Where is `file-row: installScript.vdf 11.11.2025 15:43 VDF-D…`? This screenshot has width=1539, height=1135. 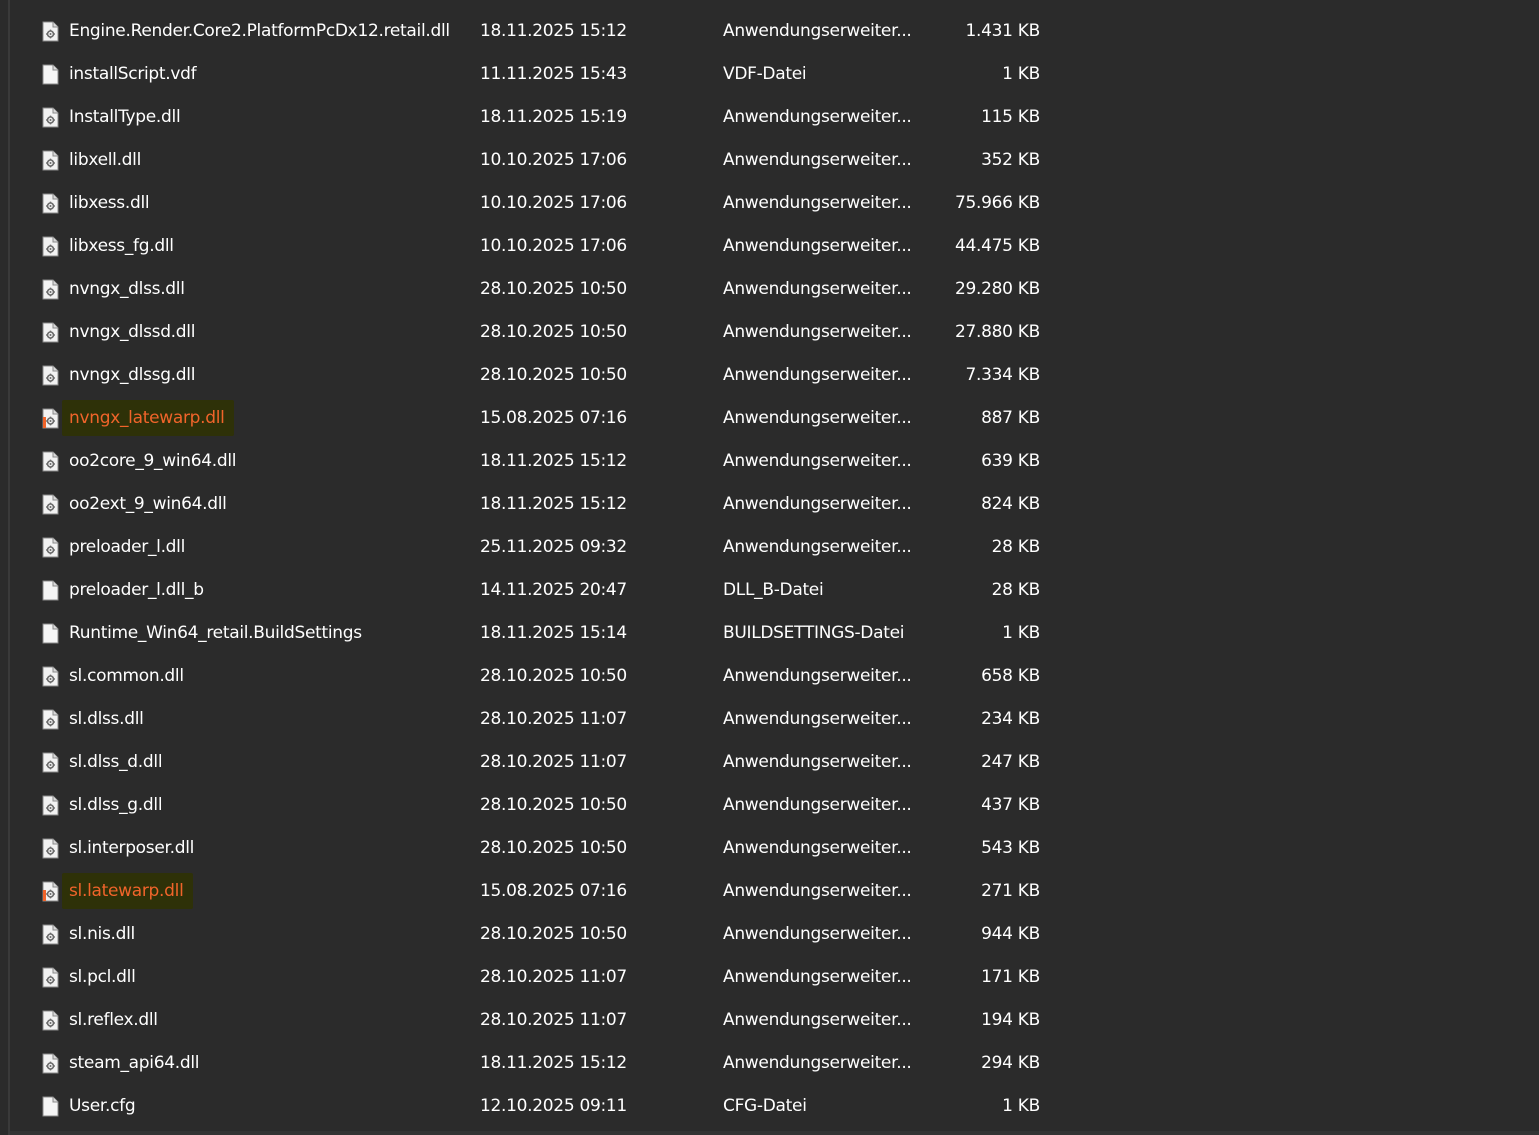
file-row: installScript.vdf 11.11.2025 15:43 VDF-D… is located at coordinates (769, 74).